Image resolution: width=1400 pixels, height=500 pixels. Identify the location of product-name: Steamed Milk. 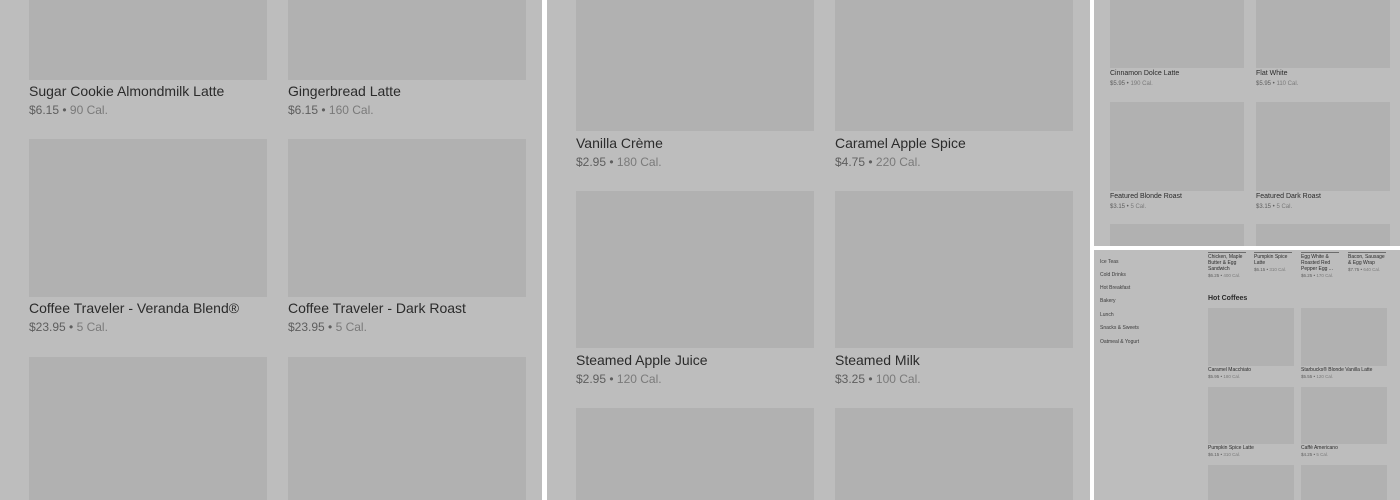
(877, 360).